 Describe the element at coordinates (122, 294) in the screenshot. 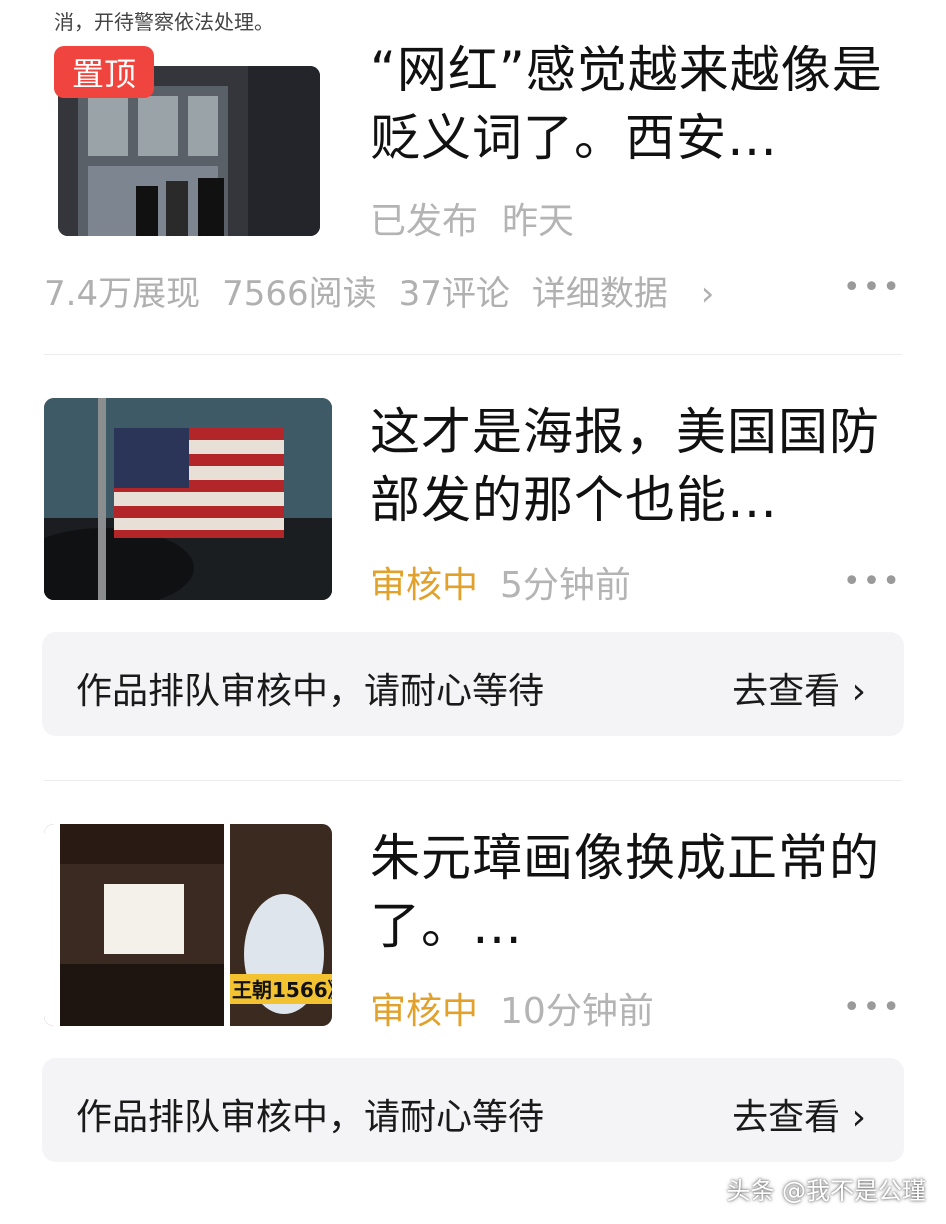

I see `views-count: 7.4万展现` at that location.